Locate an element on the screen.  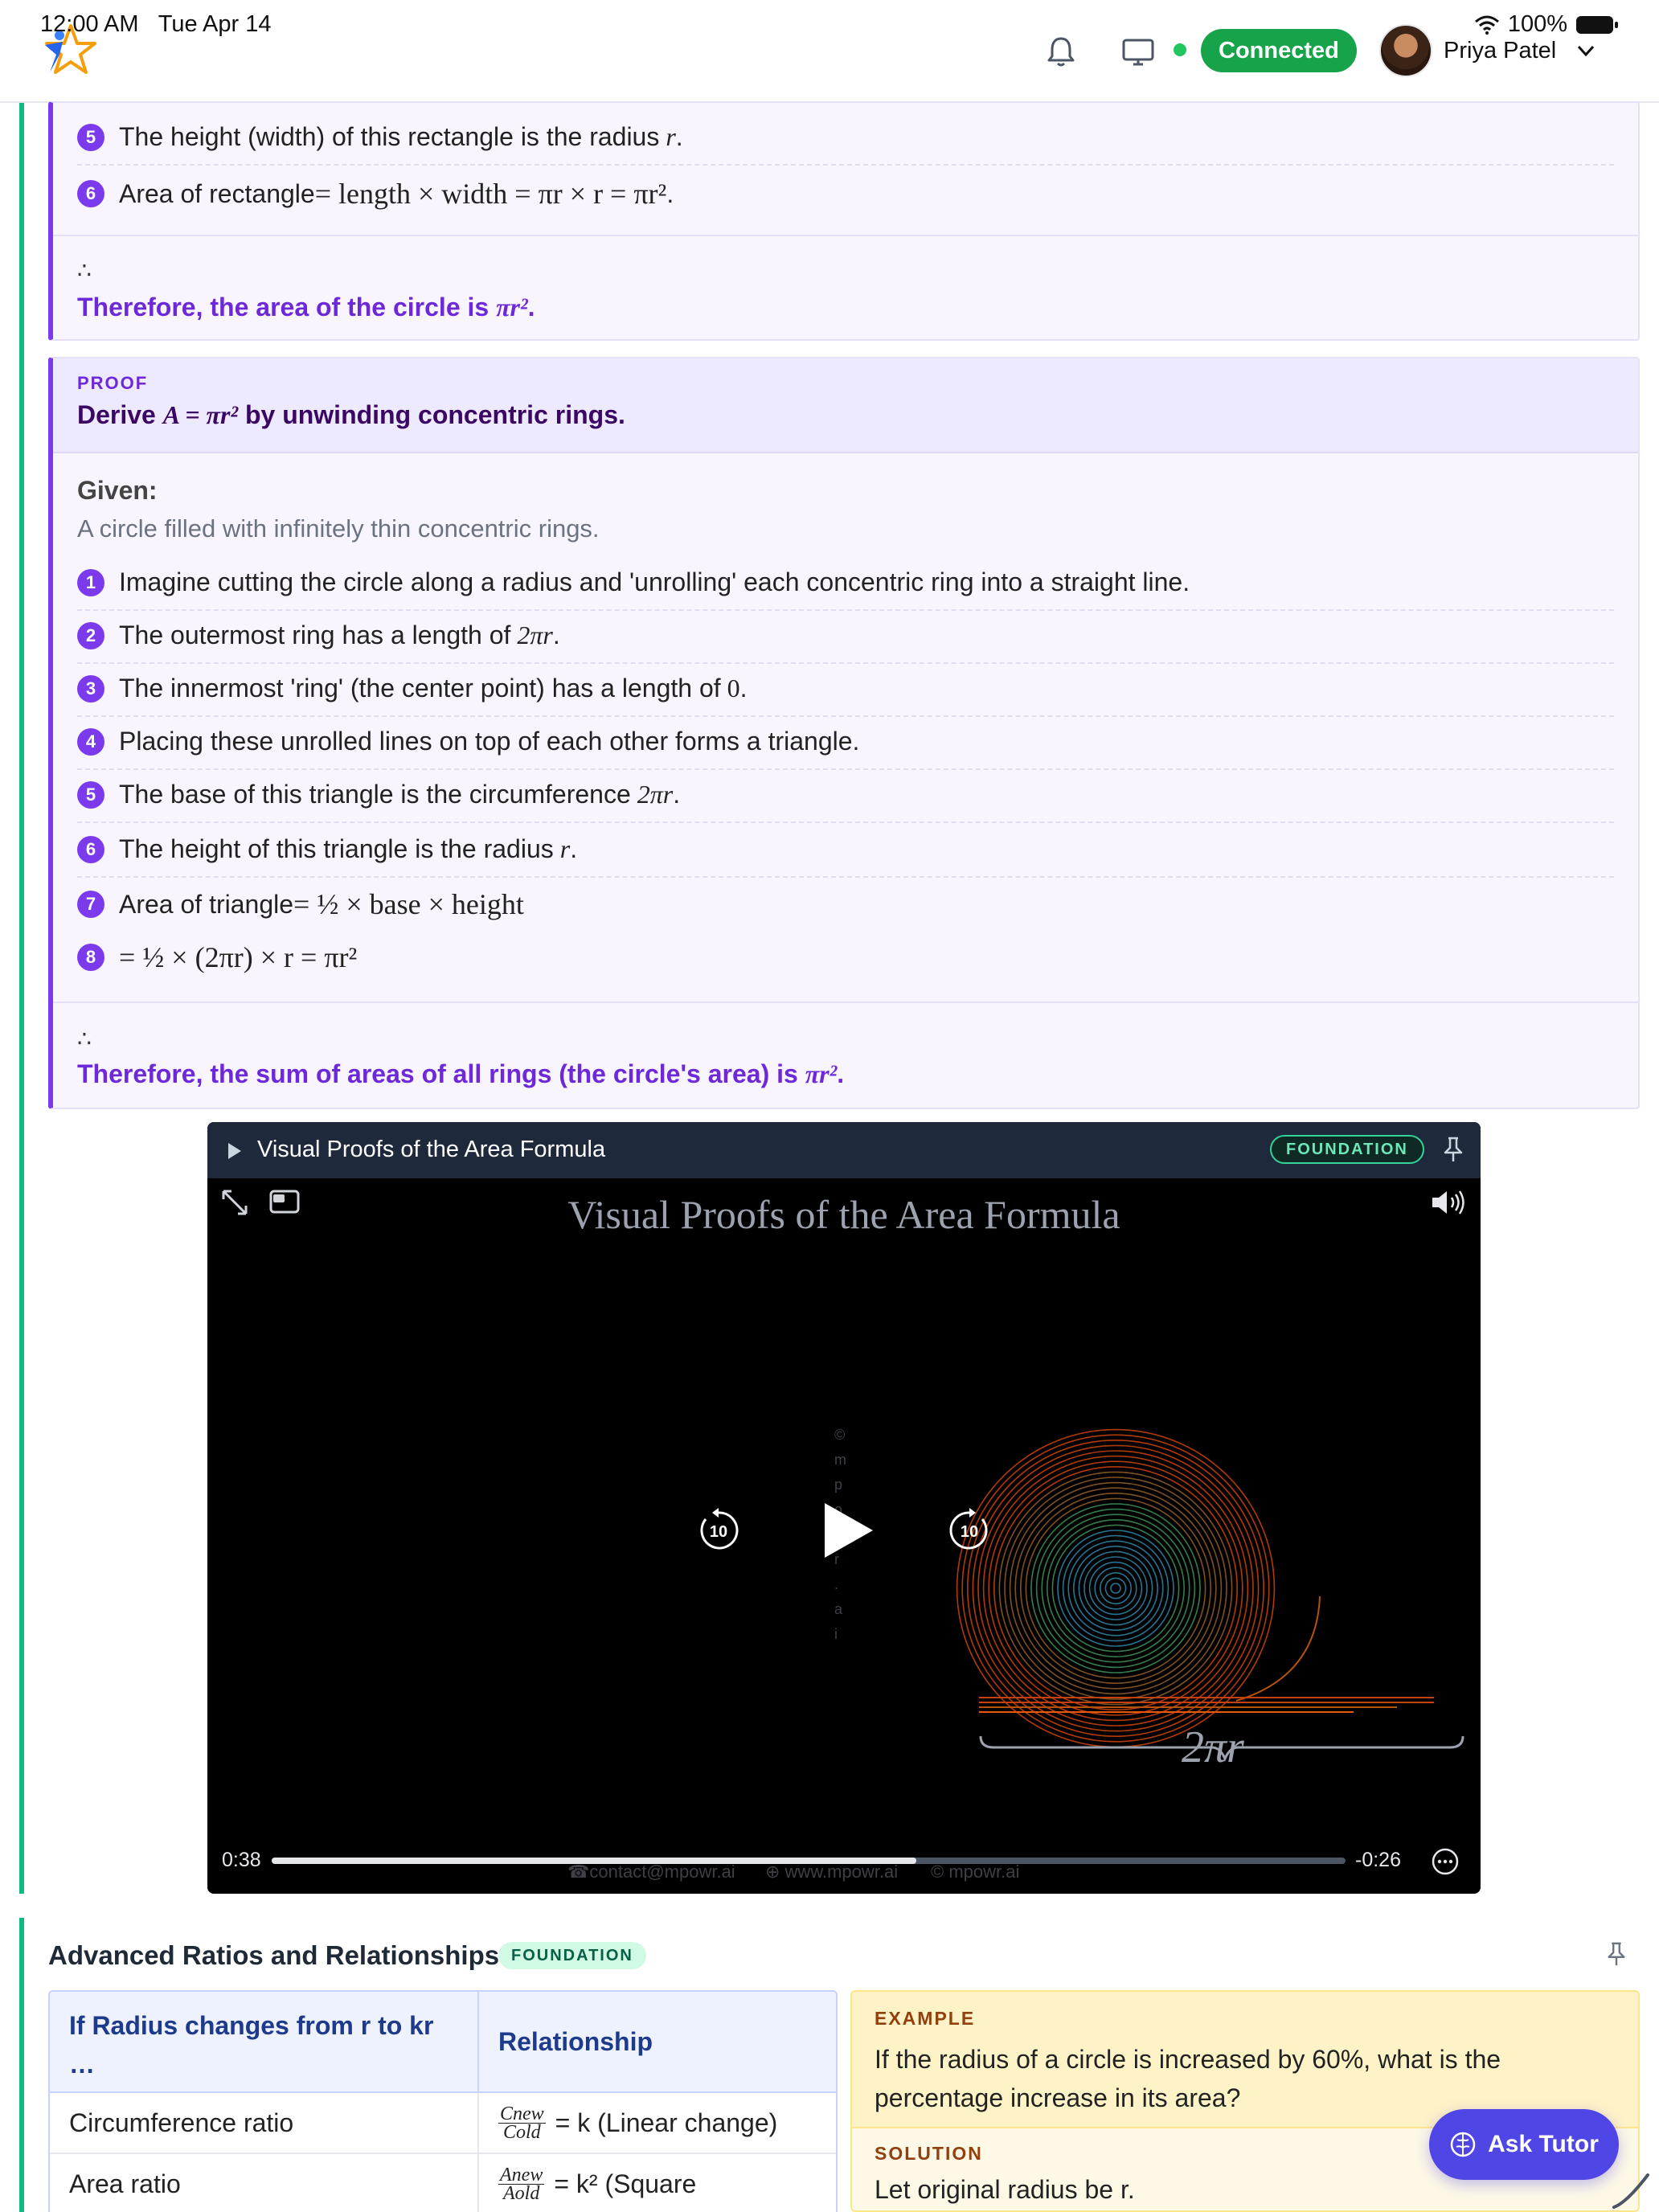
example-label: EXAMPLE is located at coordinates (926, 2018).